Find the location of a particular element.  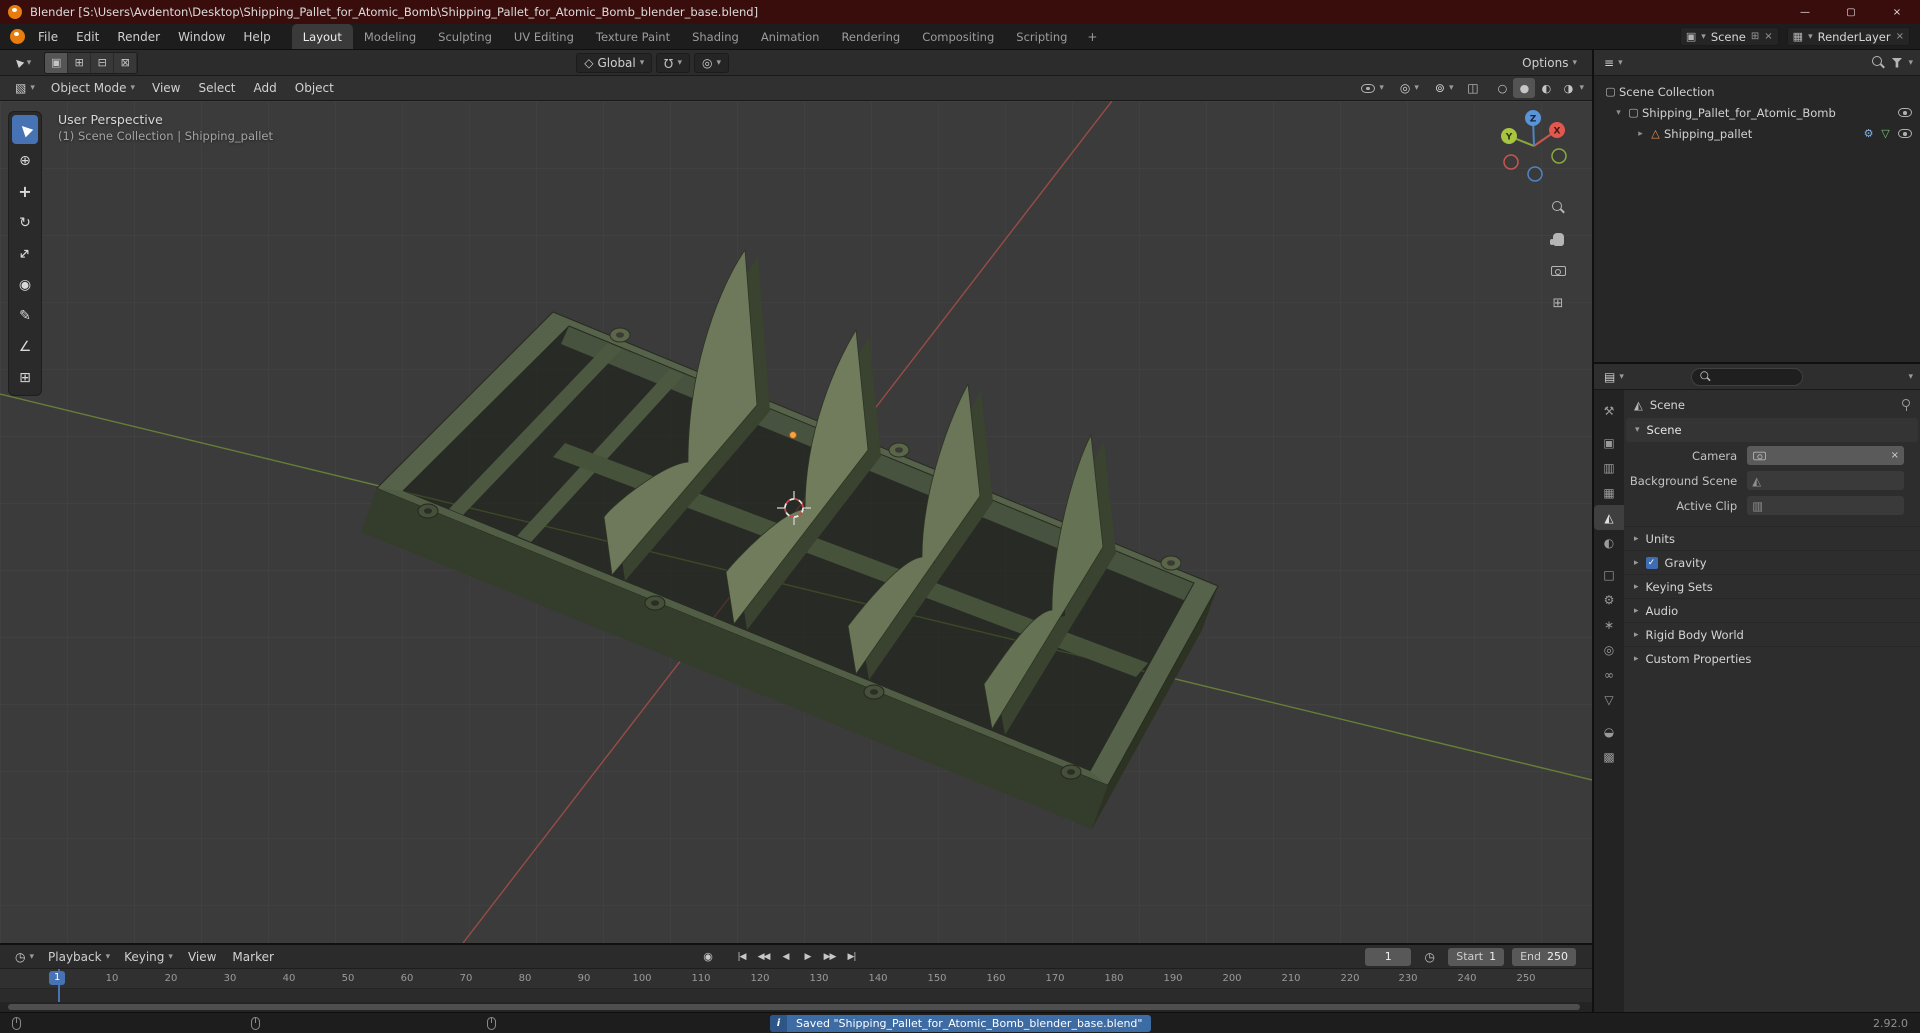

background-scene-field: ◭ is located at coordinates (1825, 480).